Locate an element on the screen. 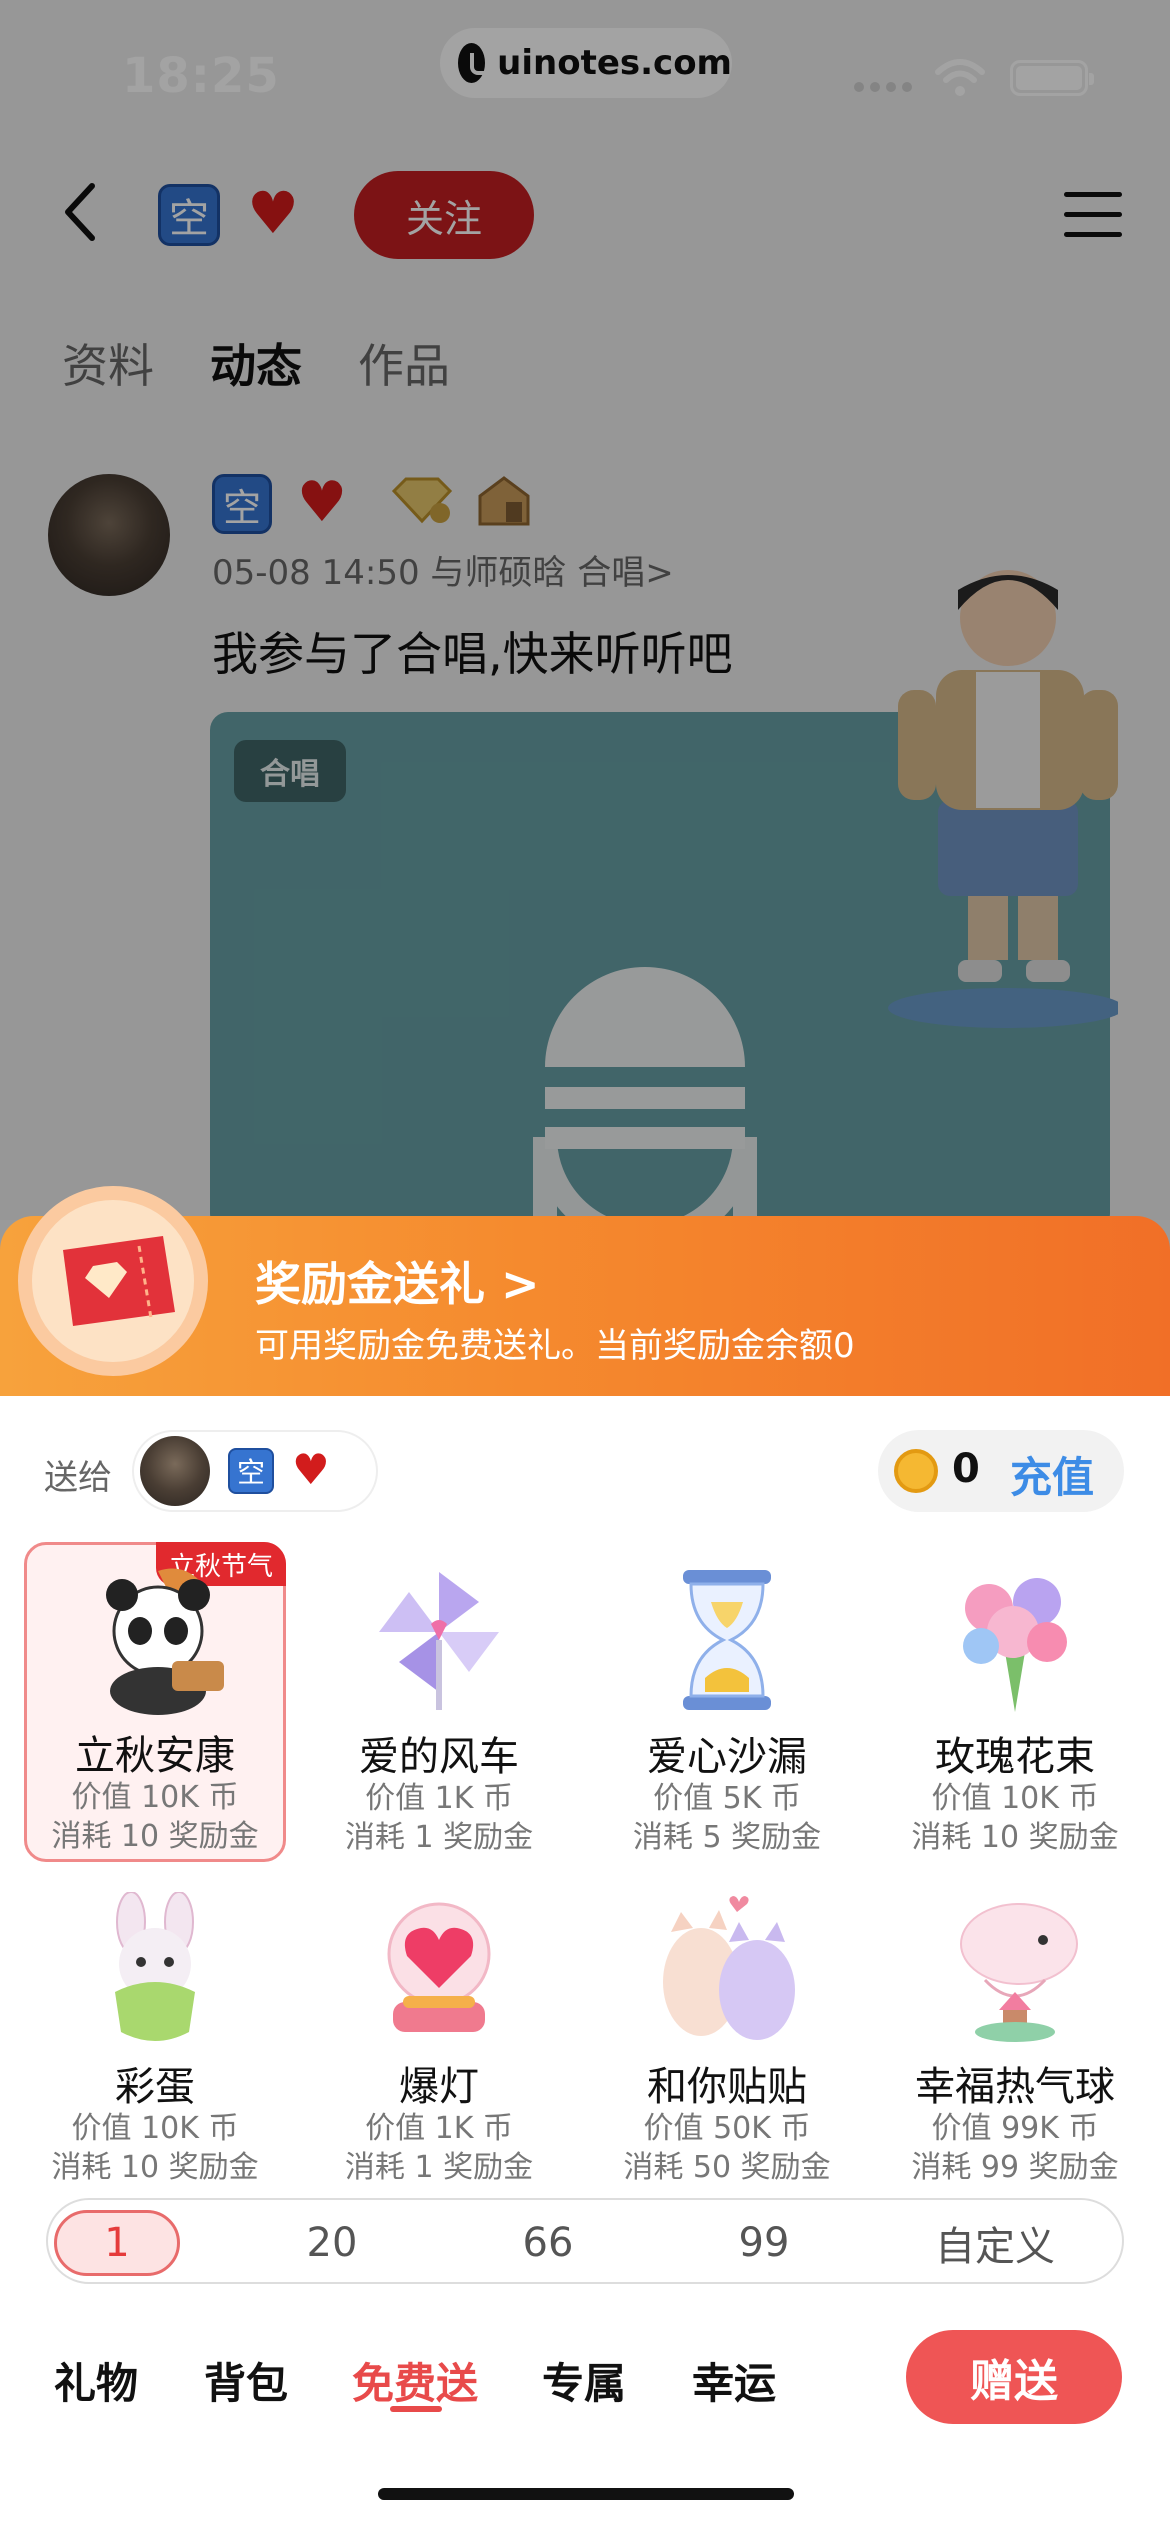  tab-backpack: 背包 is located at coordinates (246, 2380).